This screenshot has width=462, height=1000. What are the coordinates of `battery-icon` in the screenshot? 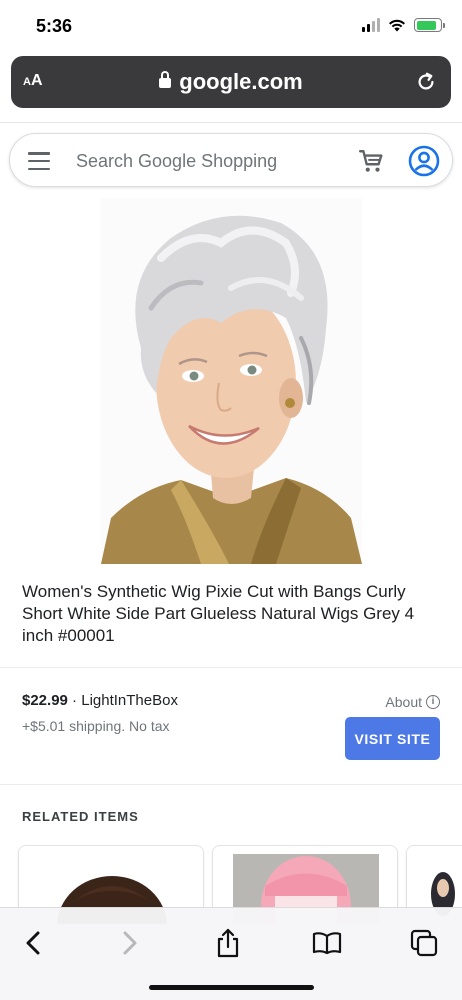 It's located at (429, 25).